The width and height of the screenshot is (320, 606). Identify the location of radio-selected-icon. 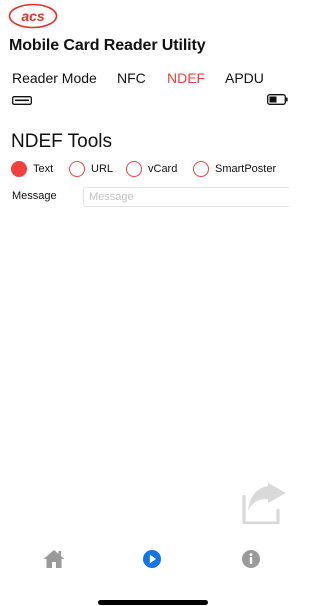
(19, 169).